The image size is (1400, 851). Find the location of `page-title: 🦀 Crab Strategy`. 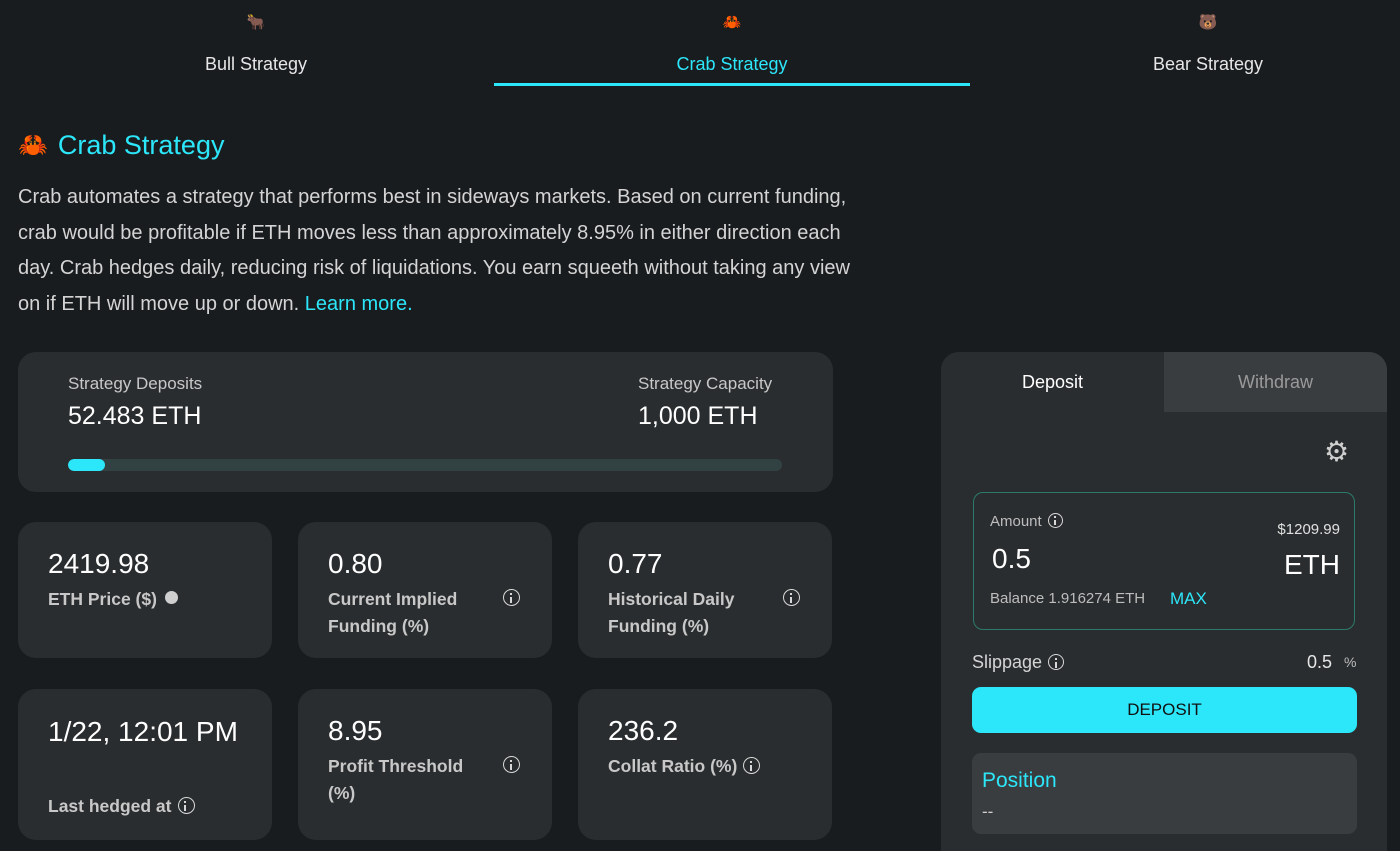

page-title: 🦀 Crab Strategy is located at coordinates (121, 145).